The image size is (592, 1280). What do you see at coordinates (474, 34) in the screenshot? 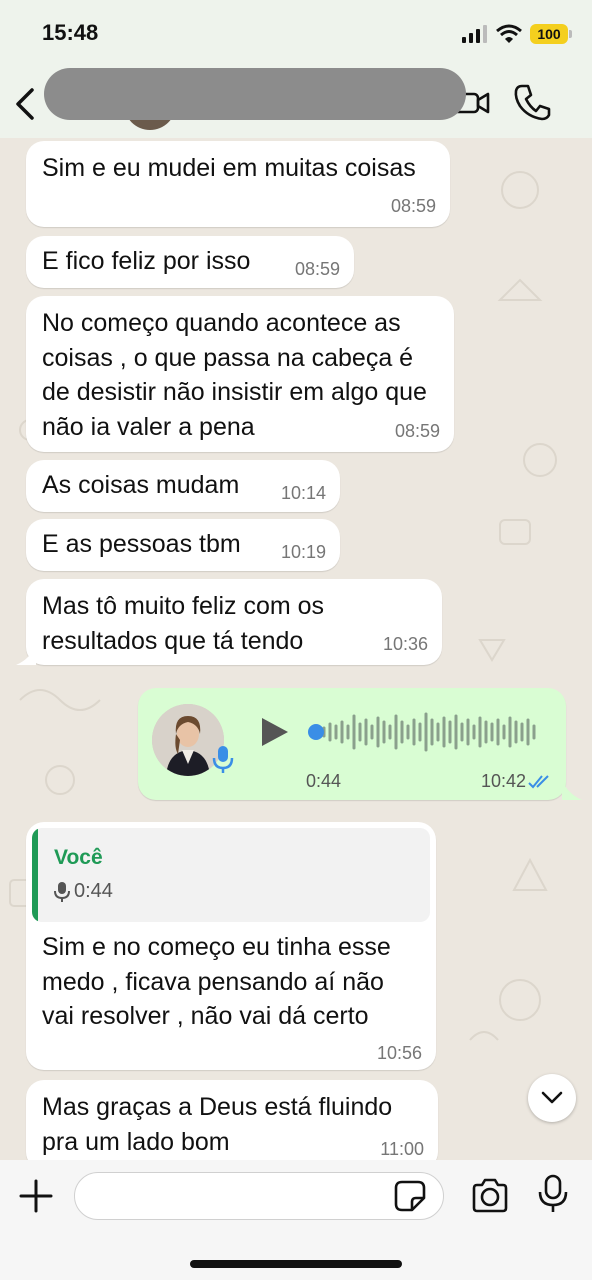
I see `signal-icon` at bounding box center [474, 34].